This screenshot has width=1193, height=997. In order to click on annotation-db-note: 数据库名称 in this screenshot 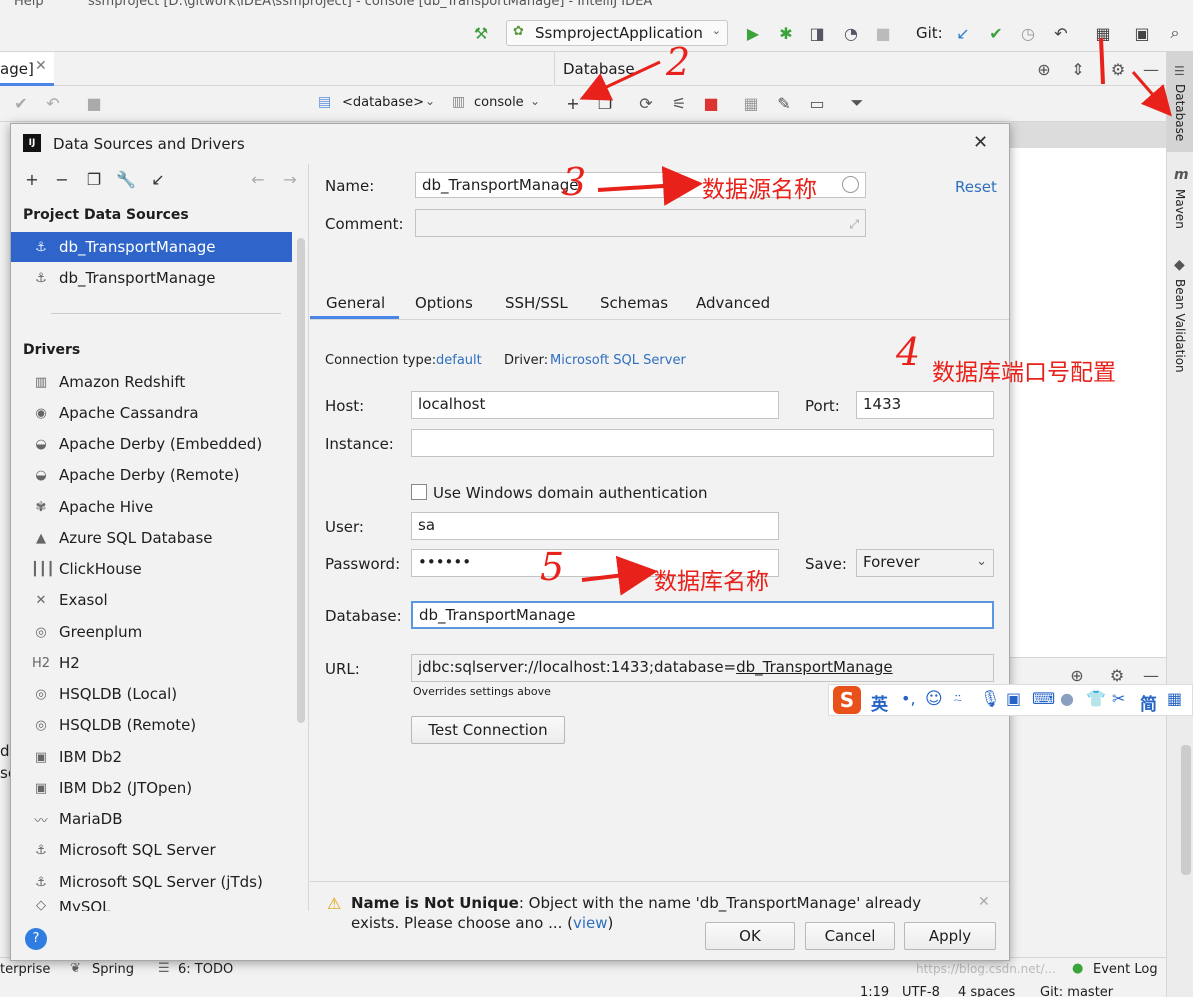, I will do `click(711, 582)`.